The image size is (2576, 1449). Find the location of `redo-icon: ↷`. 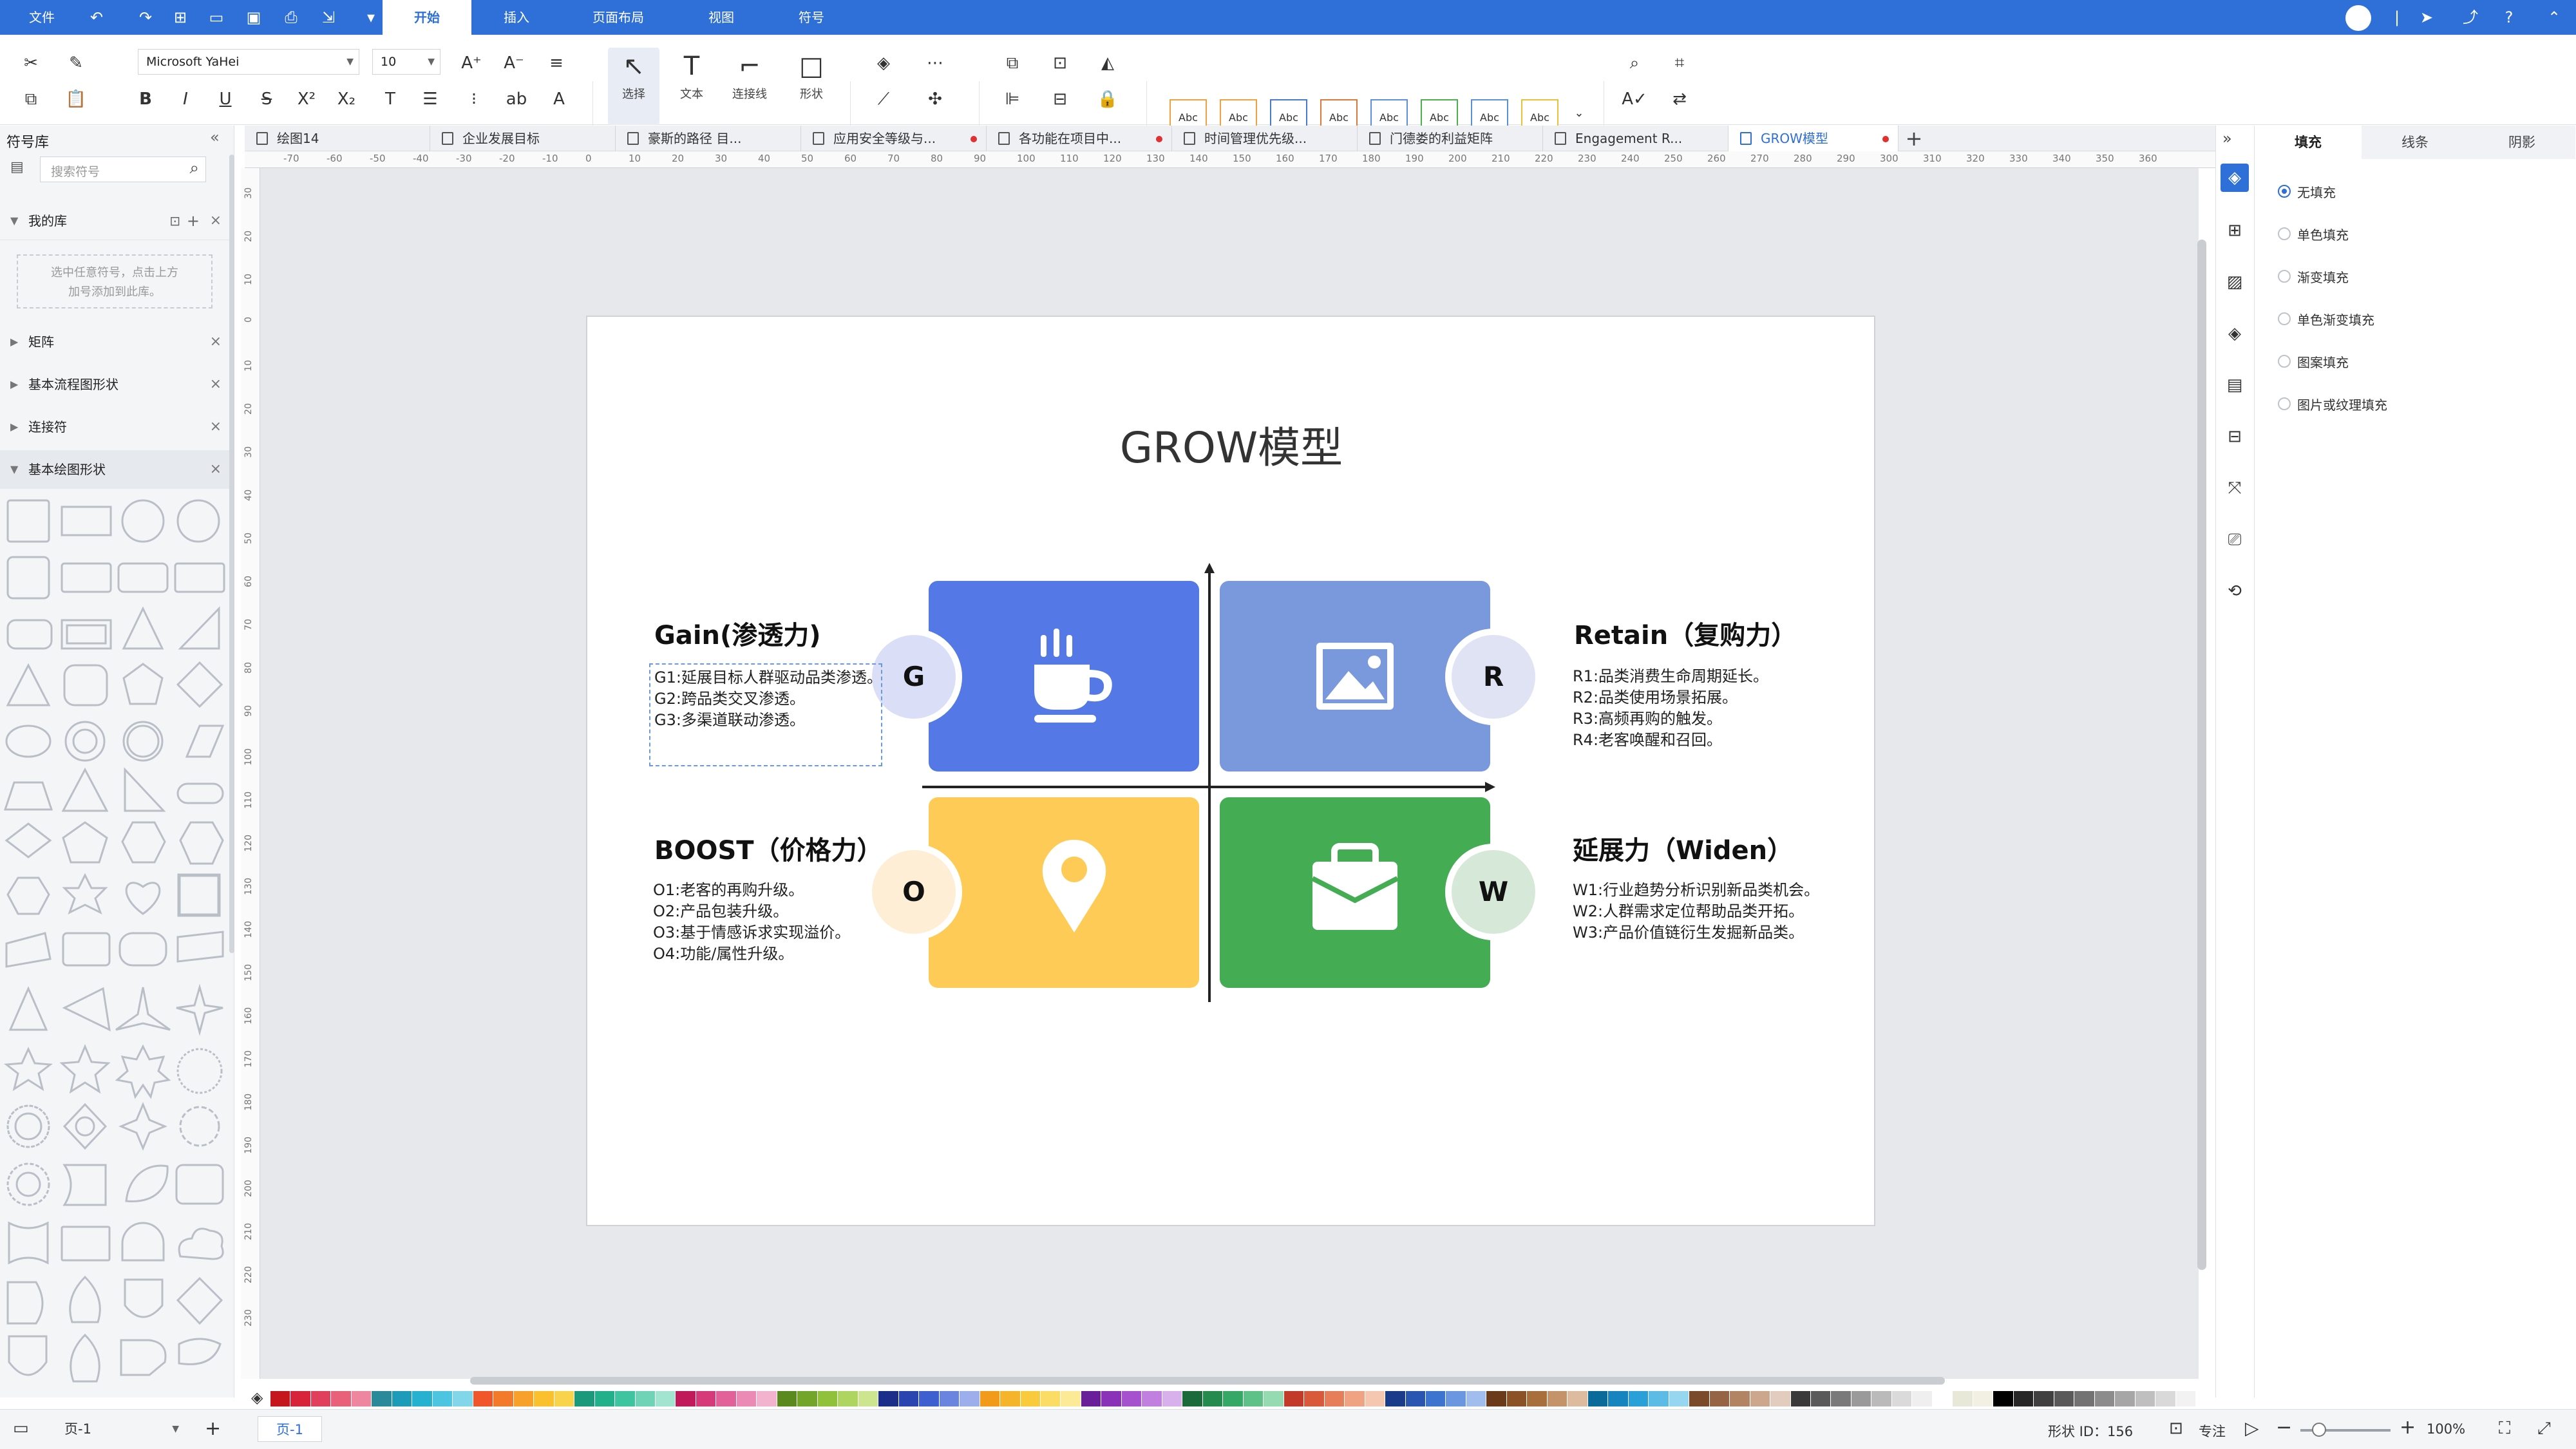

redo-icon: ↷ is located at coordinates (145, 17).